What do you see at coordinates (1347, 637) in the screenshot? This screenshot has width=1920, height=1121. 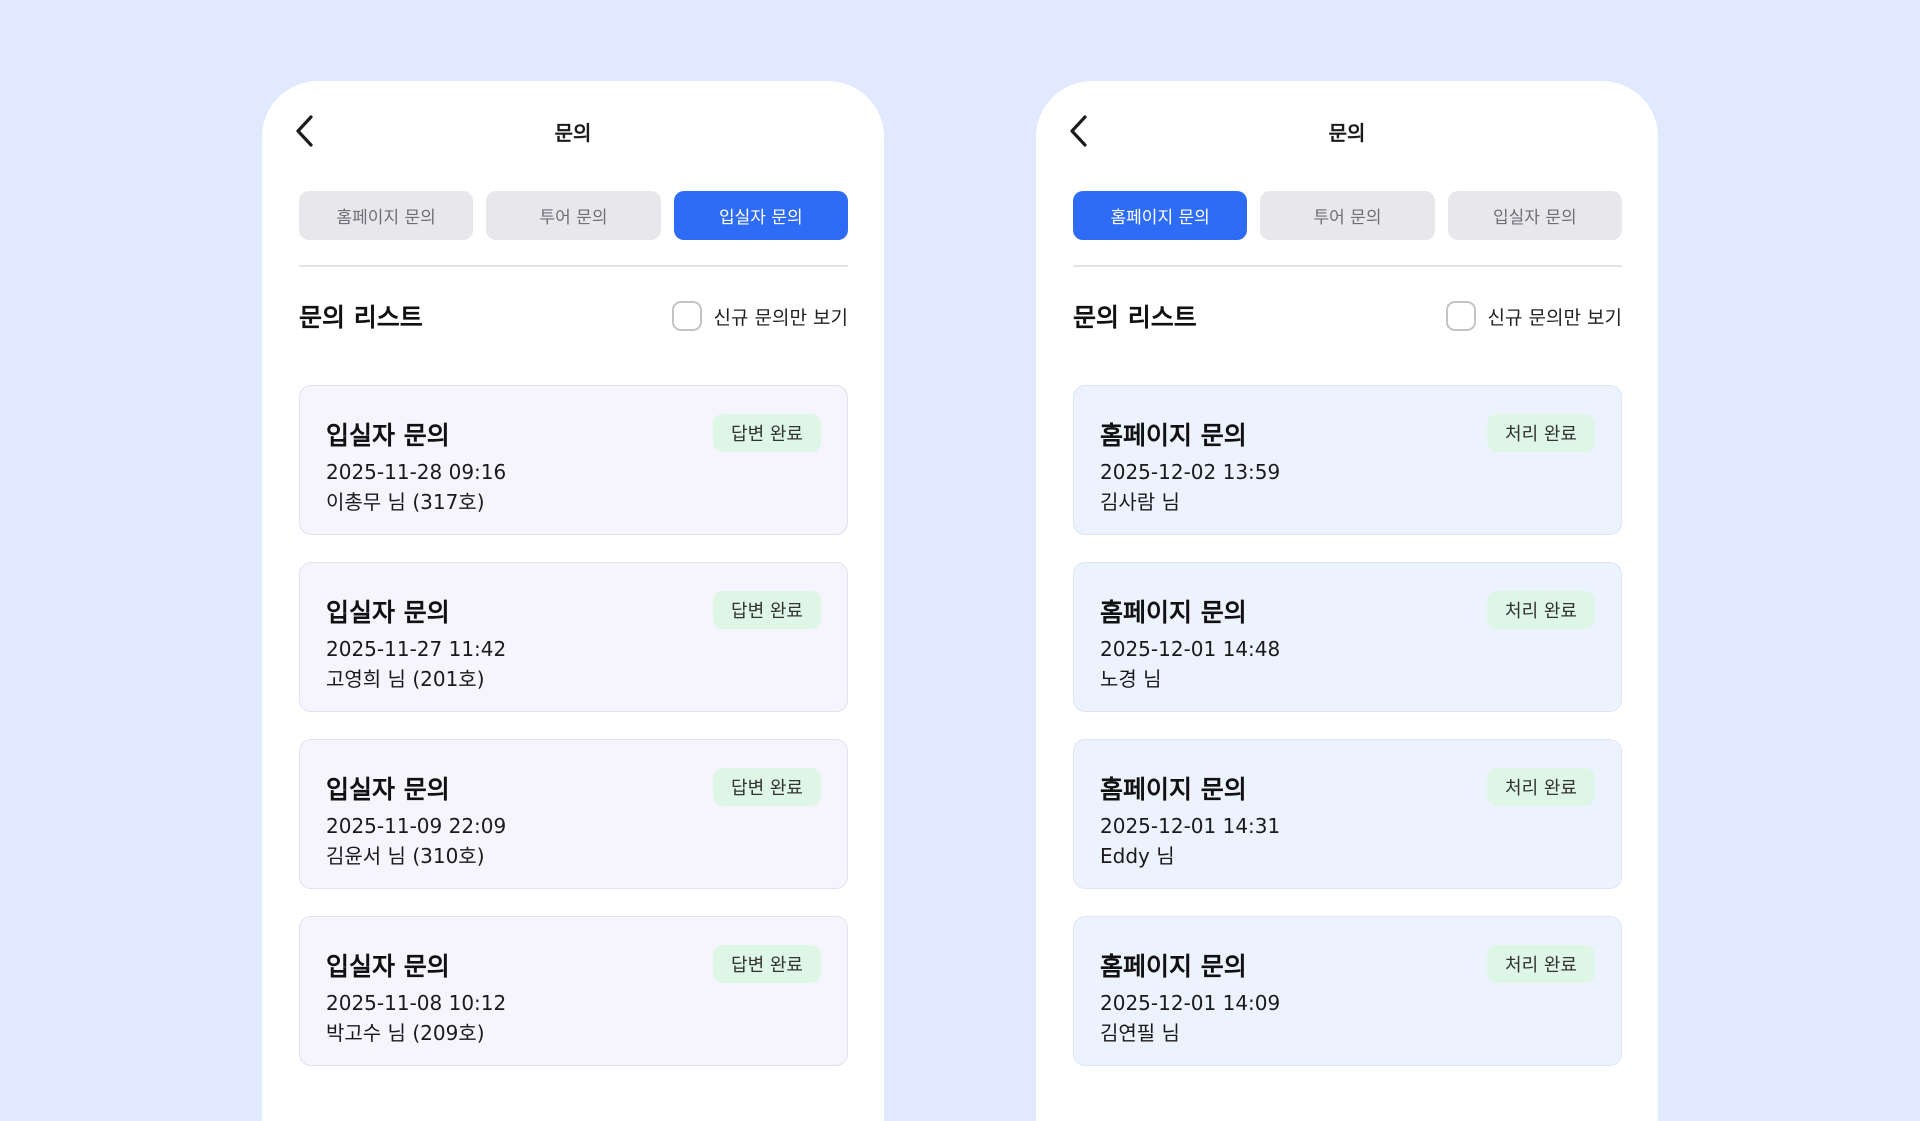 I see `inquiry-card: 홈페이지 문의 처리 완료 2025-12-01 14:48 노경 님` at bounding box center [1347, 637].